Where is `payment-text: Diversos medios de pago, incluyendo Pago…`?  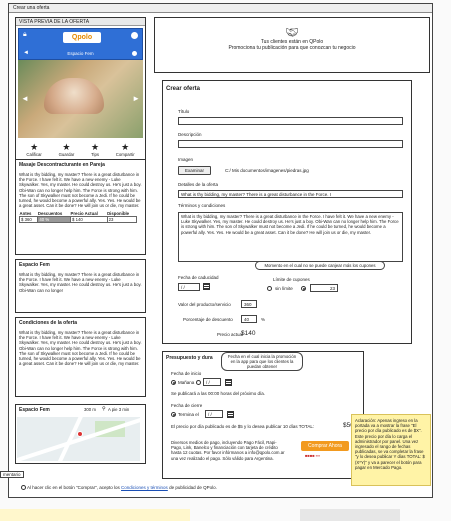 payment-text: Diversos medios de pago, incluyendo Pago… is located at coordinates (228, 450).